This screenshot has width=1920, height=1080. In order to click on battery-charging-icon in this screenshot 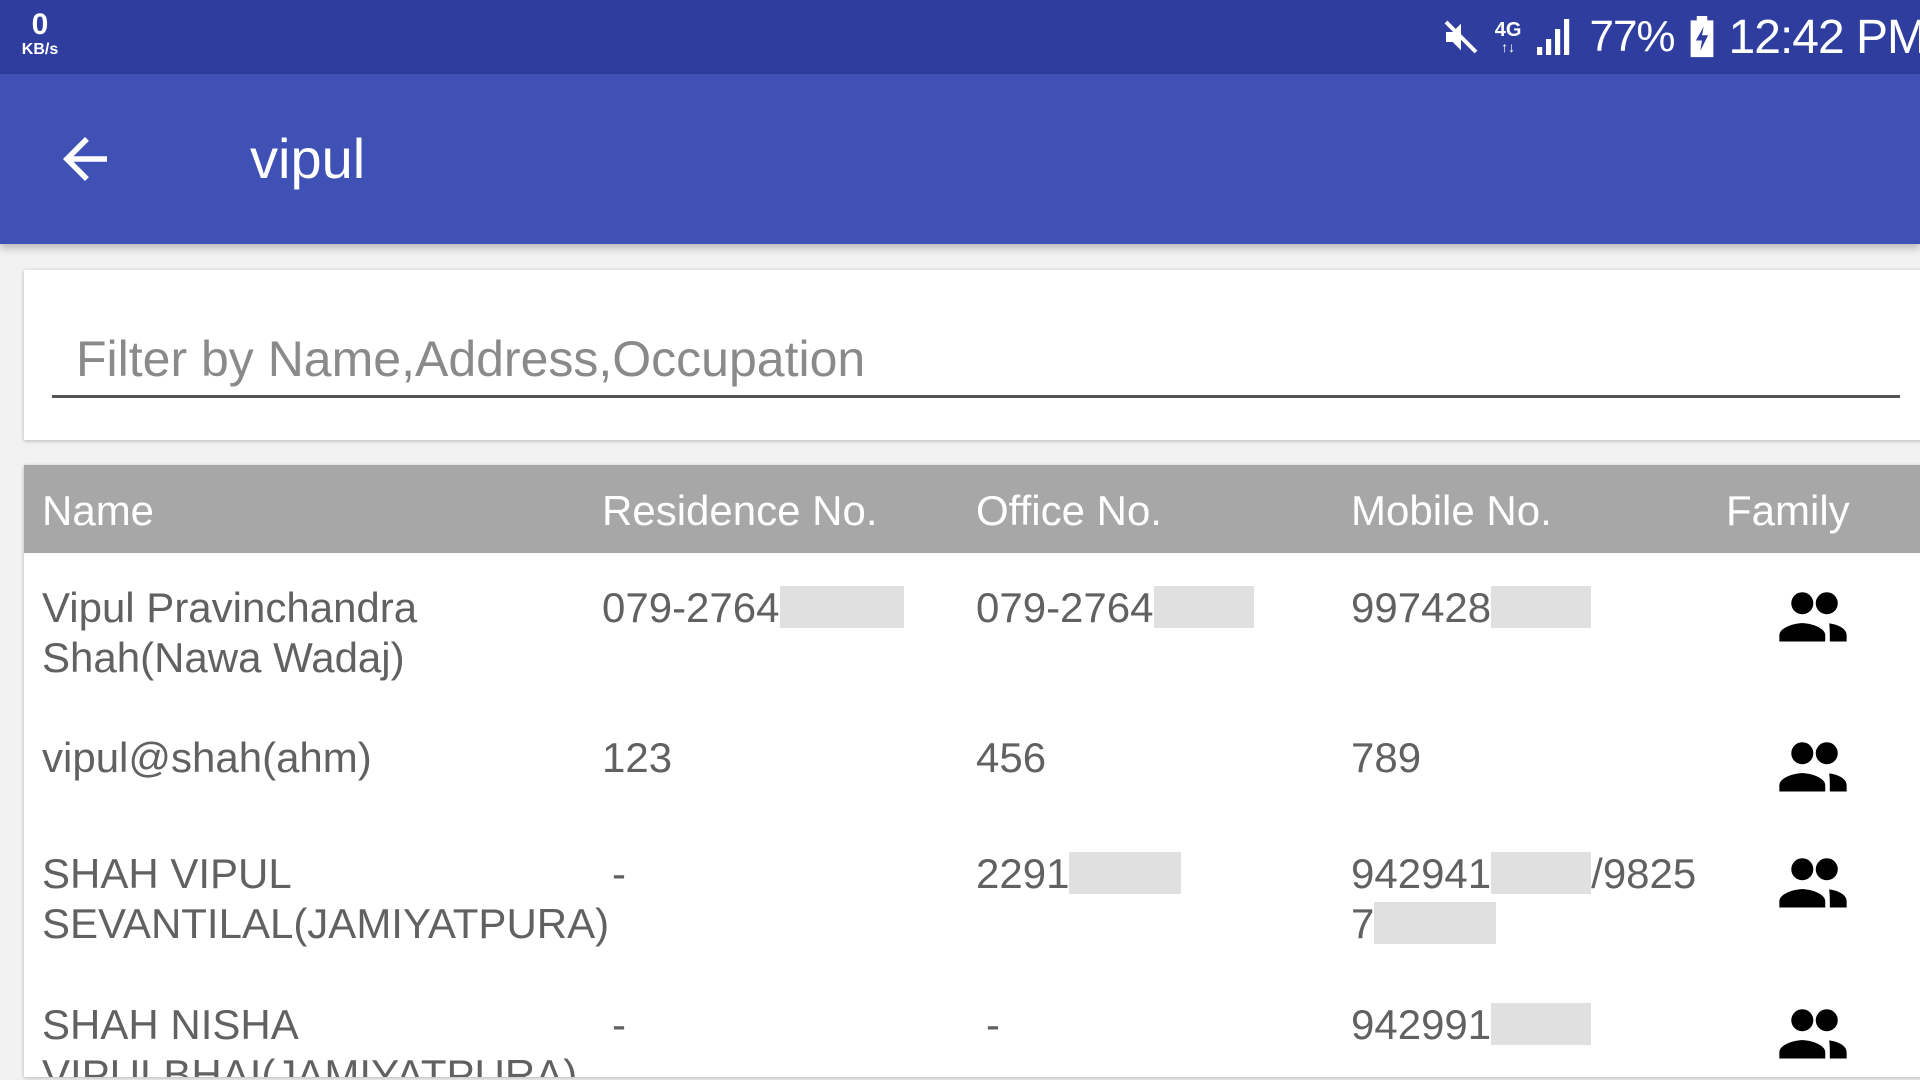, I will do `click(1702, 37)`.